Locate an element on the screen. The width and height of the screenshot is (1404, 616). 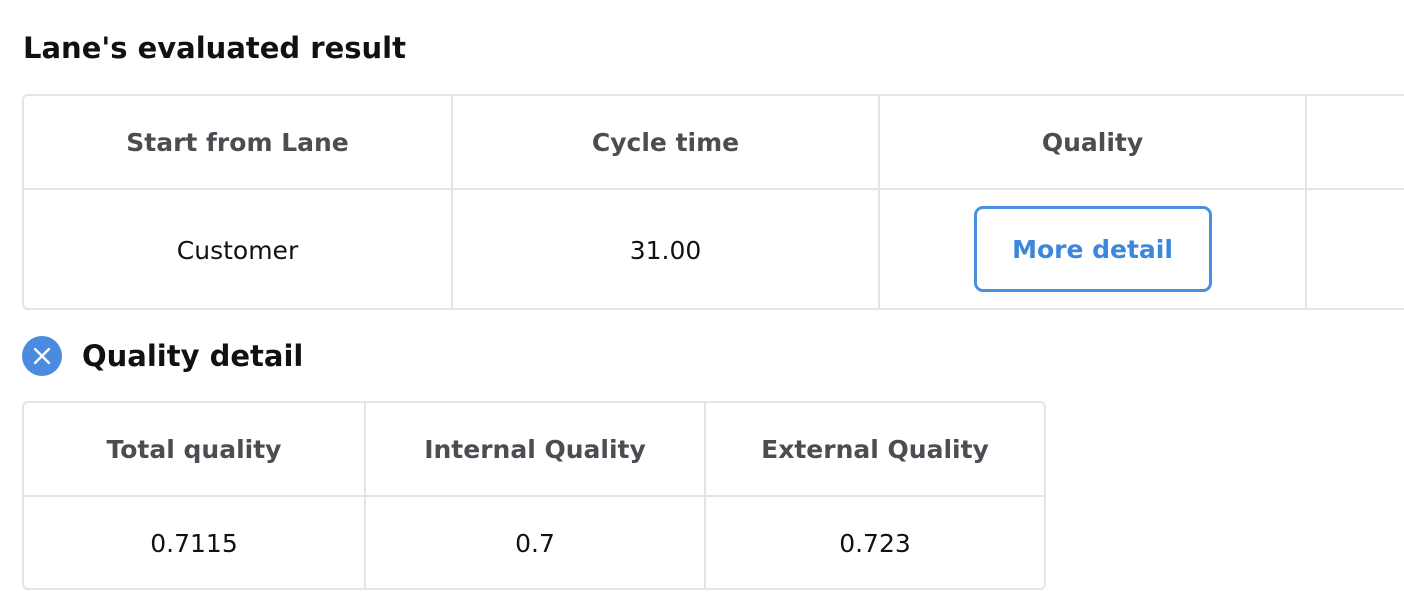
cell-internal-quality: 0.7 is located at coordinates (536, 543).